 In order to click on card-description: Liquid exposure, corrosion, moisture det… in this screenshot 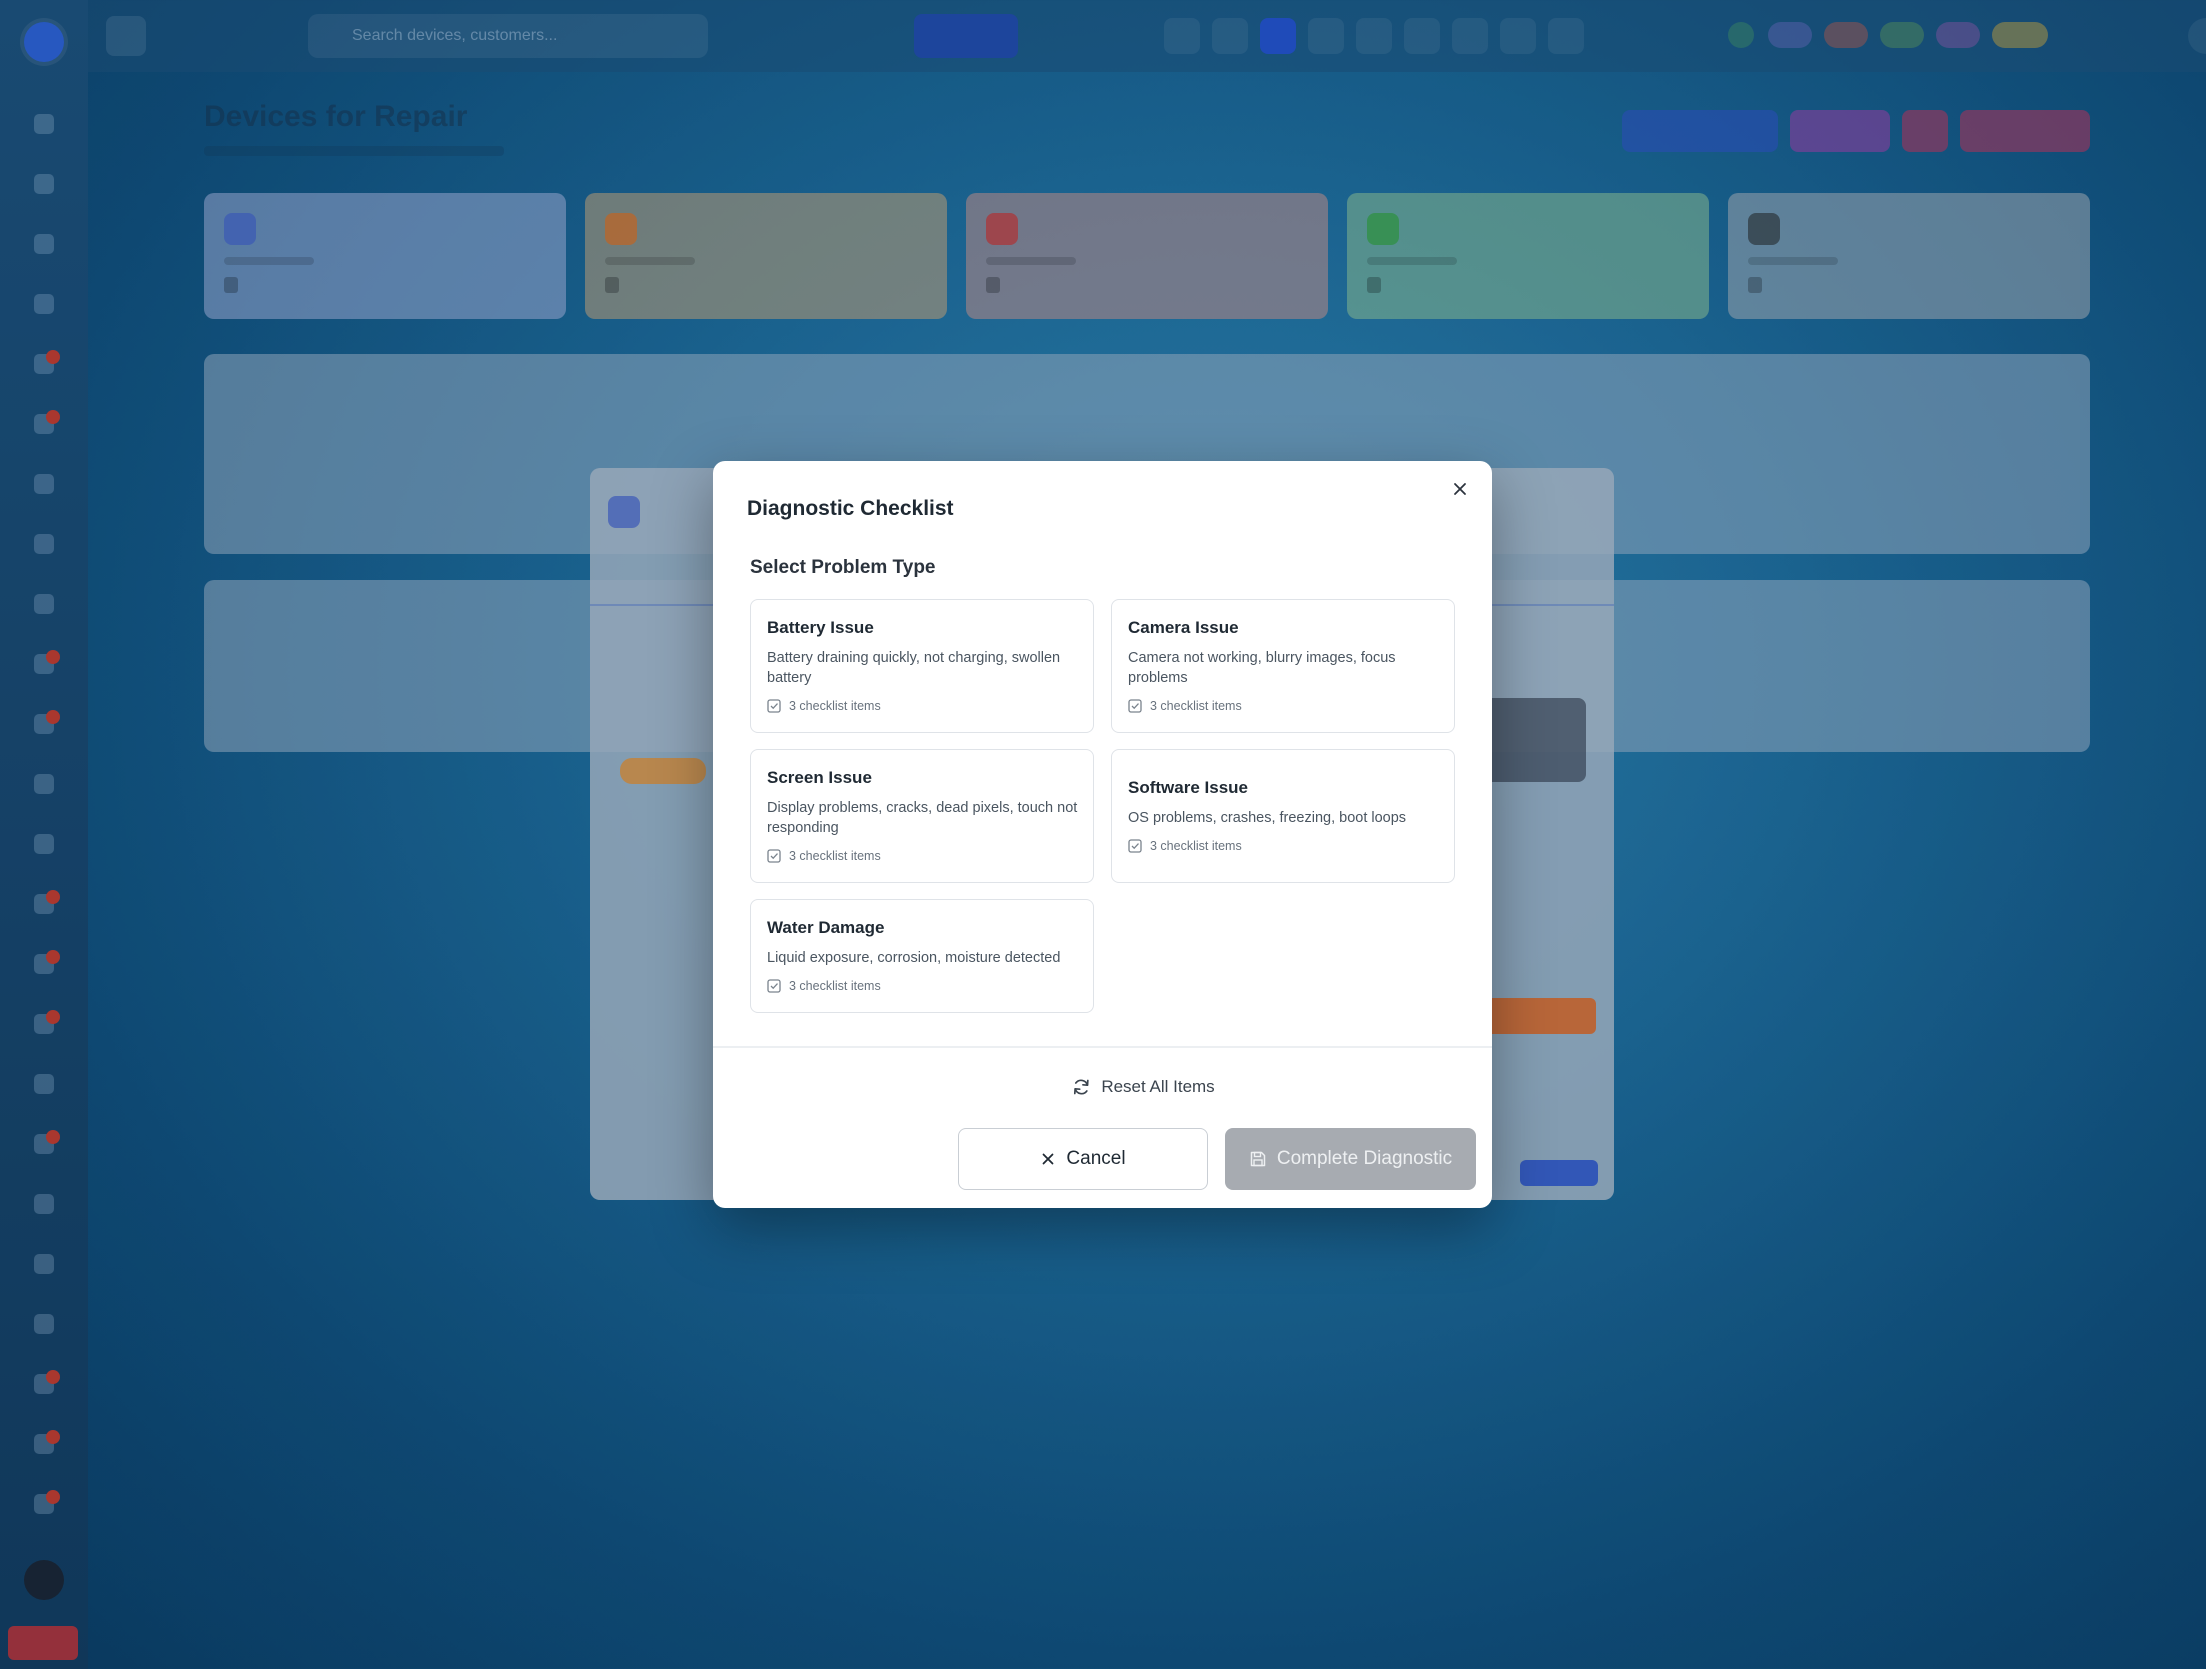, I will do `click(914, 958)`.